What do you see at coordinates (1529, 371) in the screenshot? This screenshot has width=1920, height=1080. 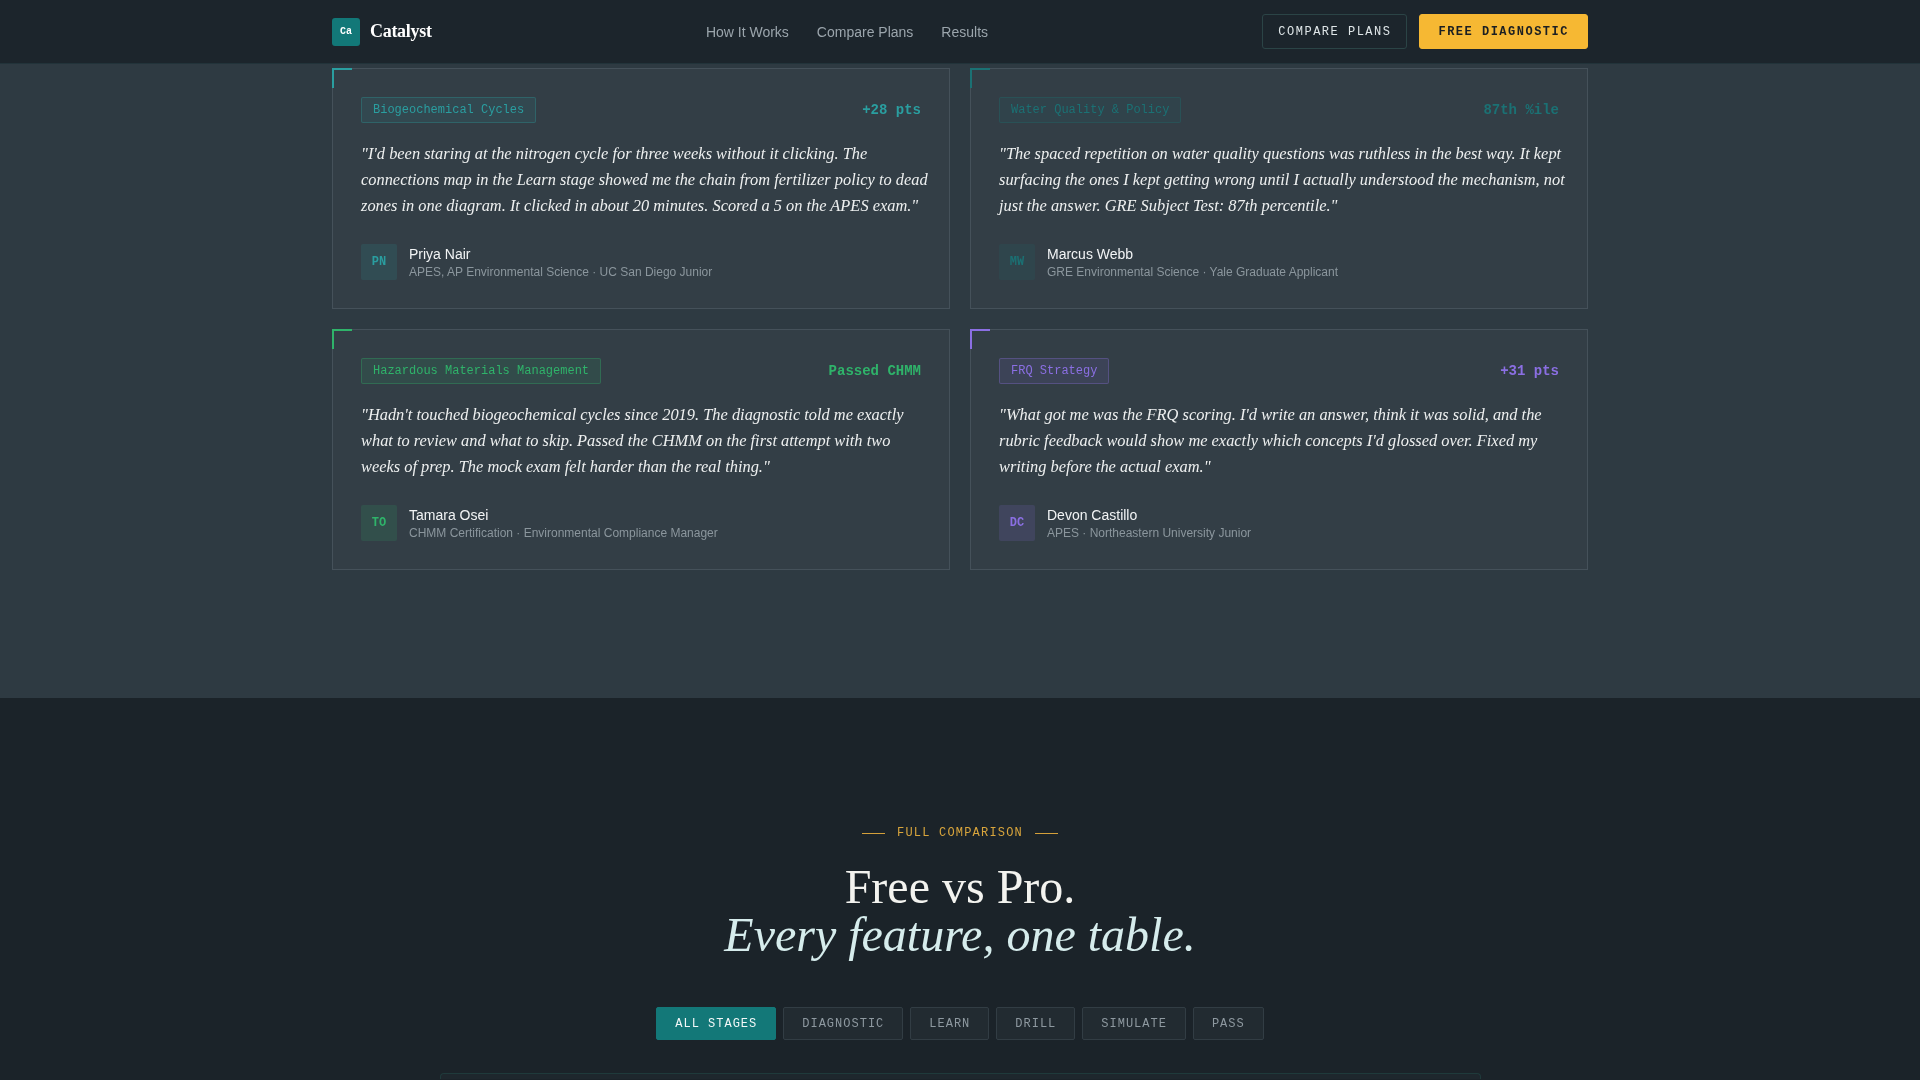 I see `score-result: +31 pts` at bounding box center [1529, 371].